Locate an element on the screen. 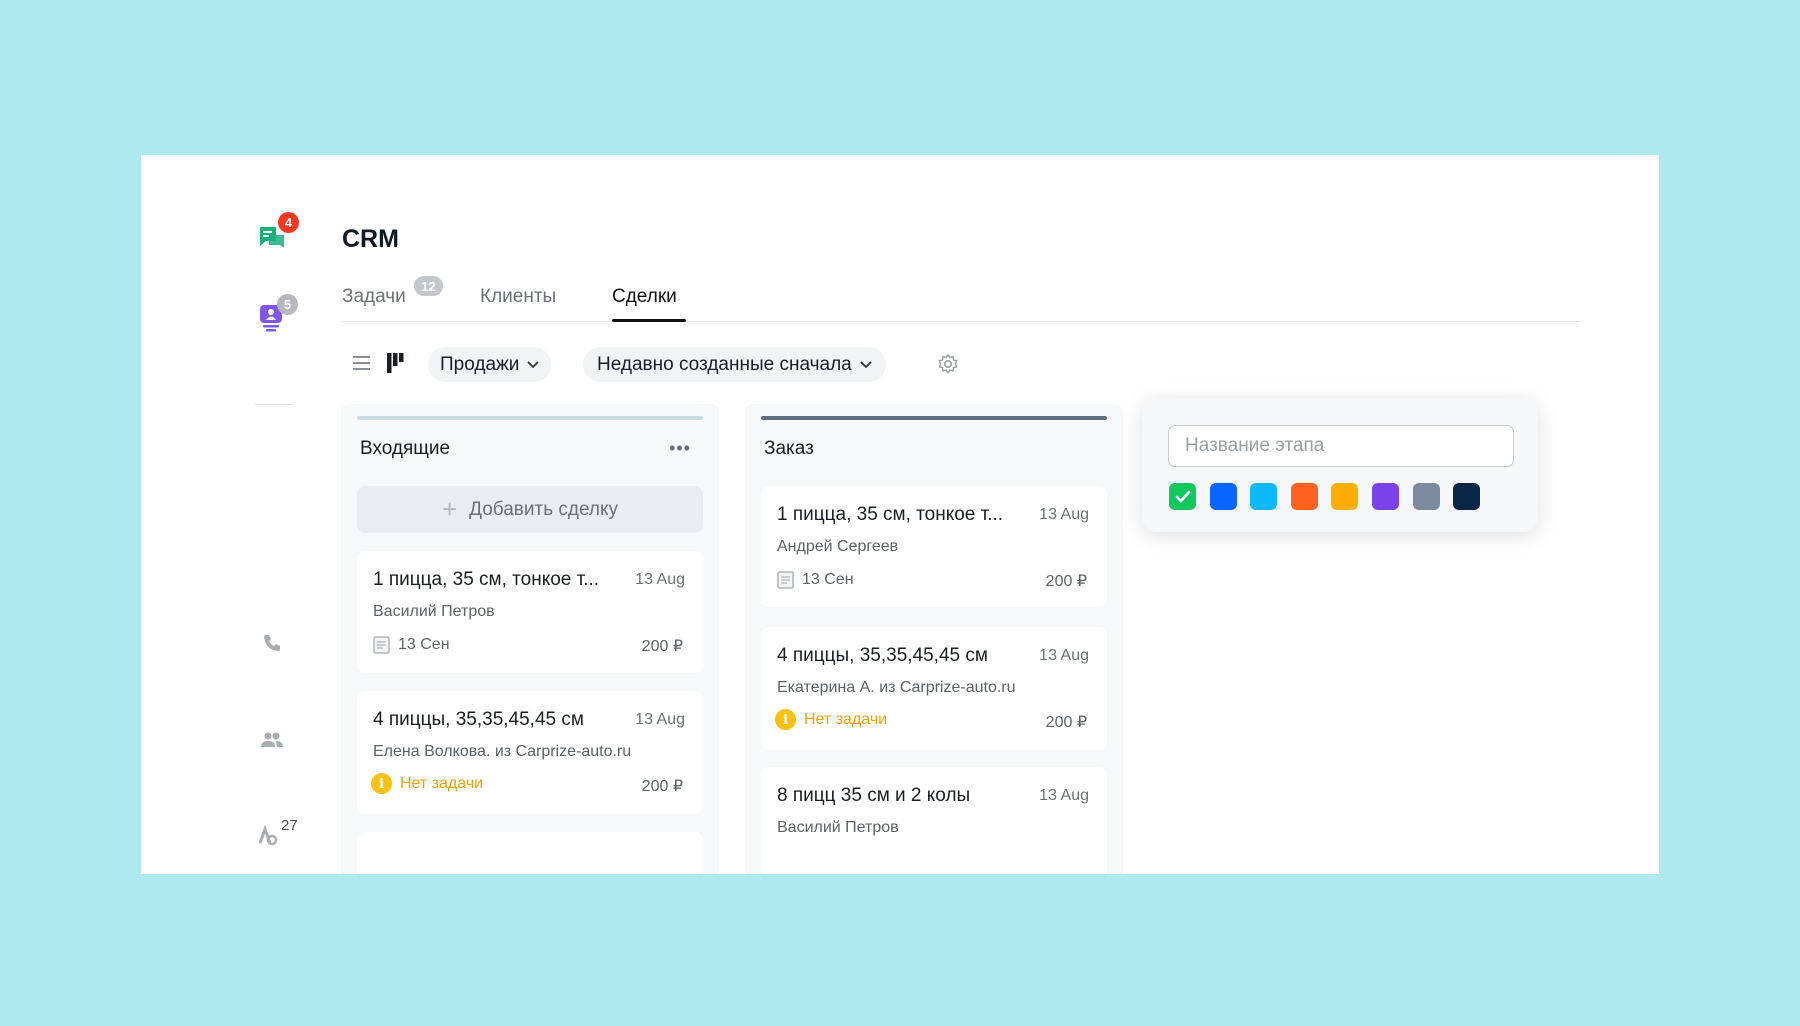 The image size is (1800, 1026). pipeline-select: Продажи is located at coordinates (490, 364).